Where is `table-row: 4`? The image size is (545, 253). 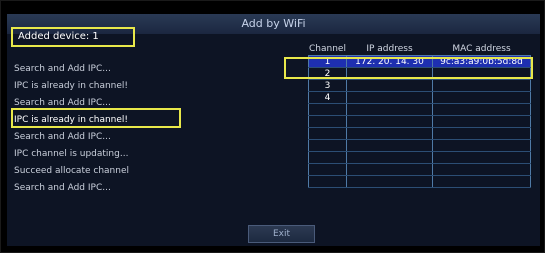 table-row: 4 is located at coordinates (419, 97).